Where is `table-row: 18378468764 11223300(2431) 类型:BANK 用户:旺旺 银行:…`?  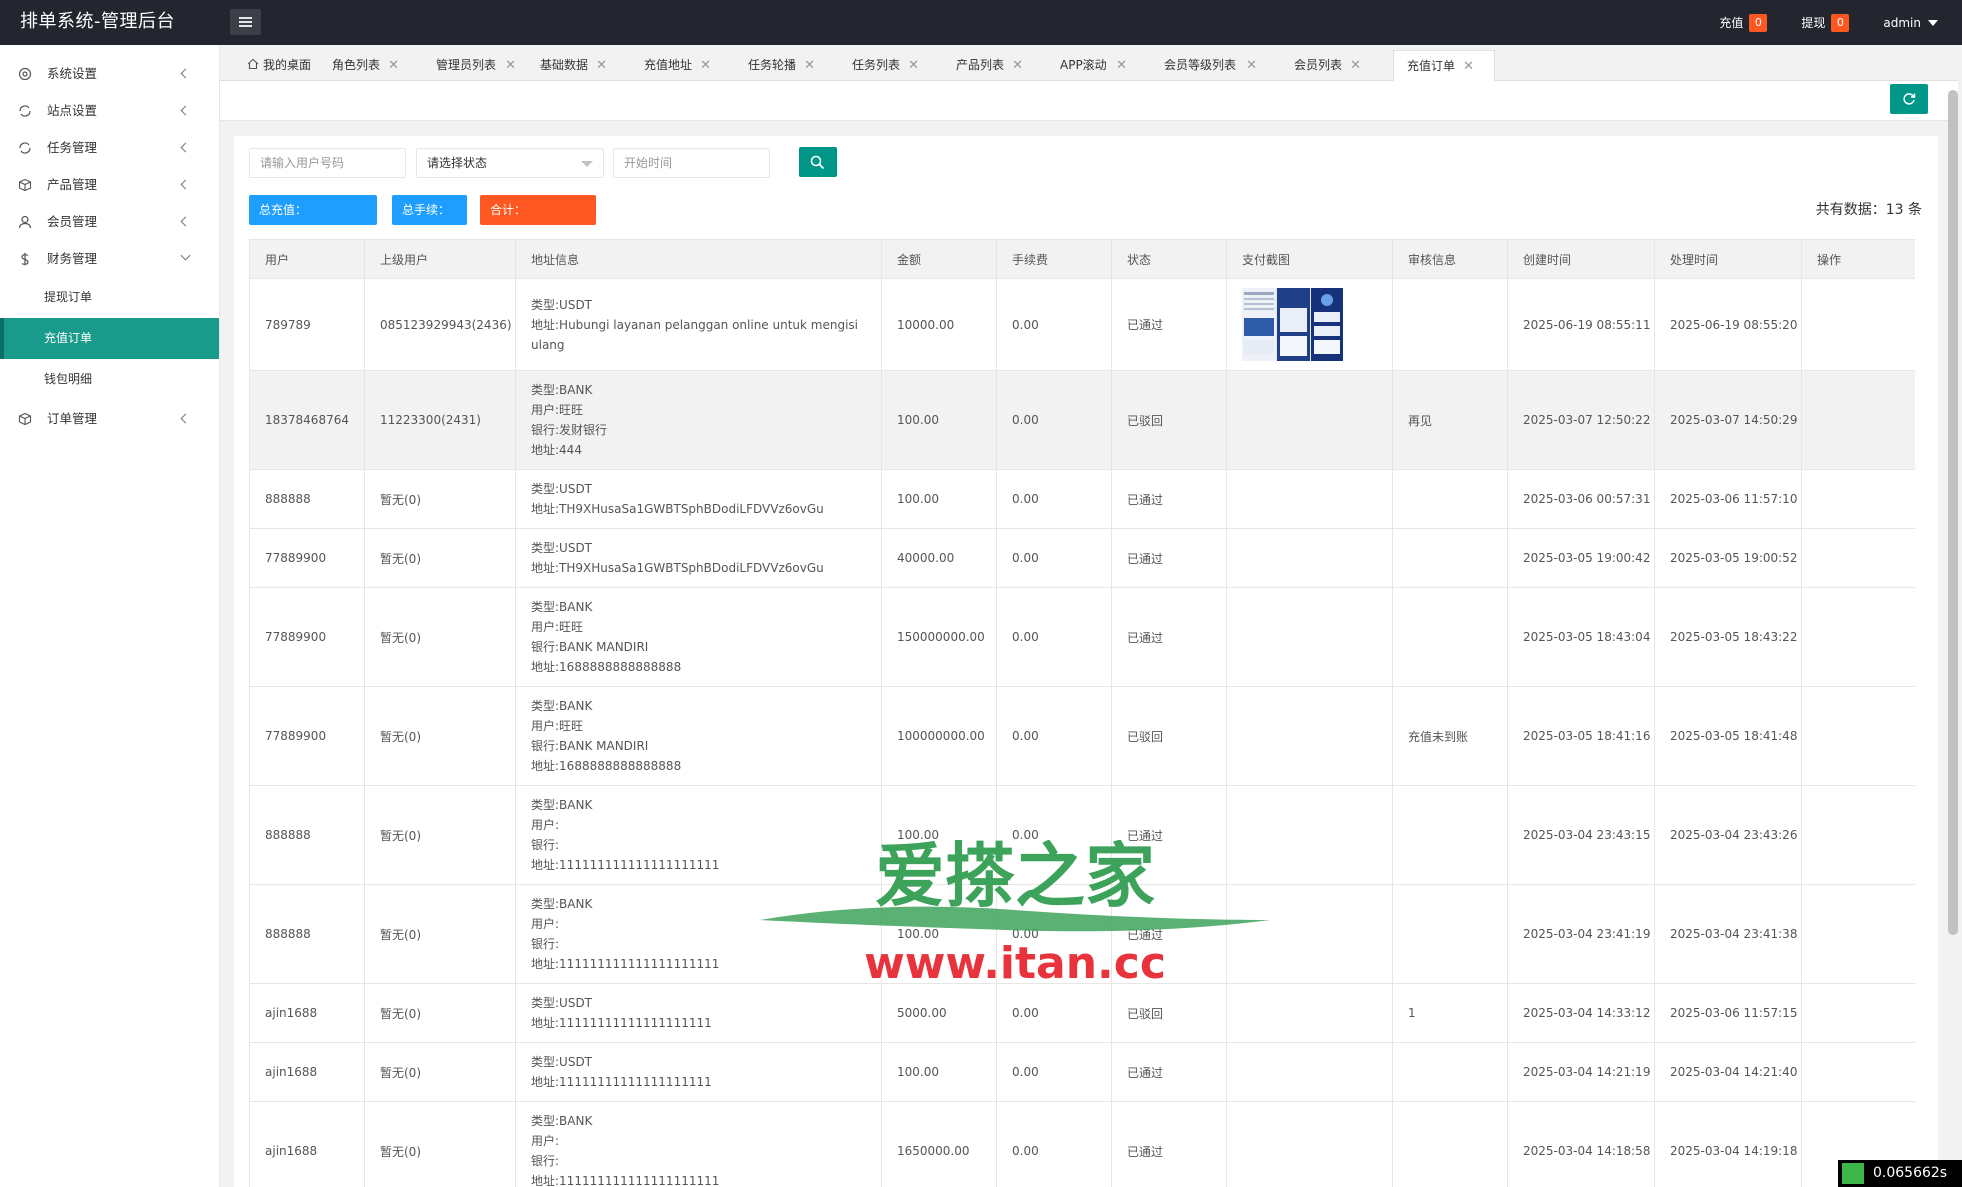 table-row: 18378468764 11223300(2431) 类型:BANK 用户:旺旺 银行:… is located at coordinates (1082, 420).